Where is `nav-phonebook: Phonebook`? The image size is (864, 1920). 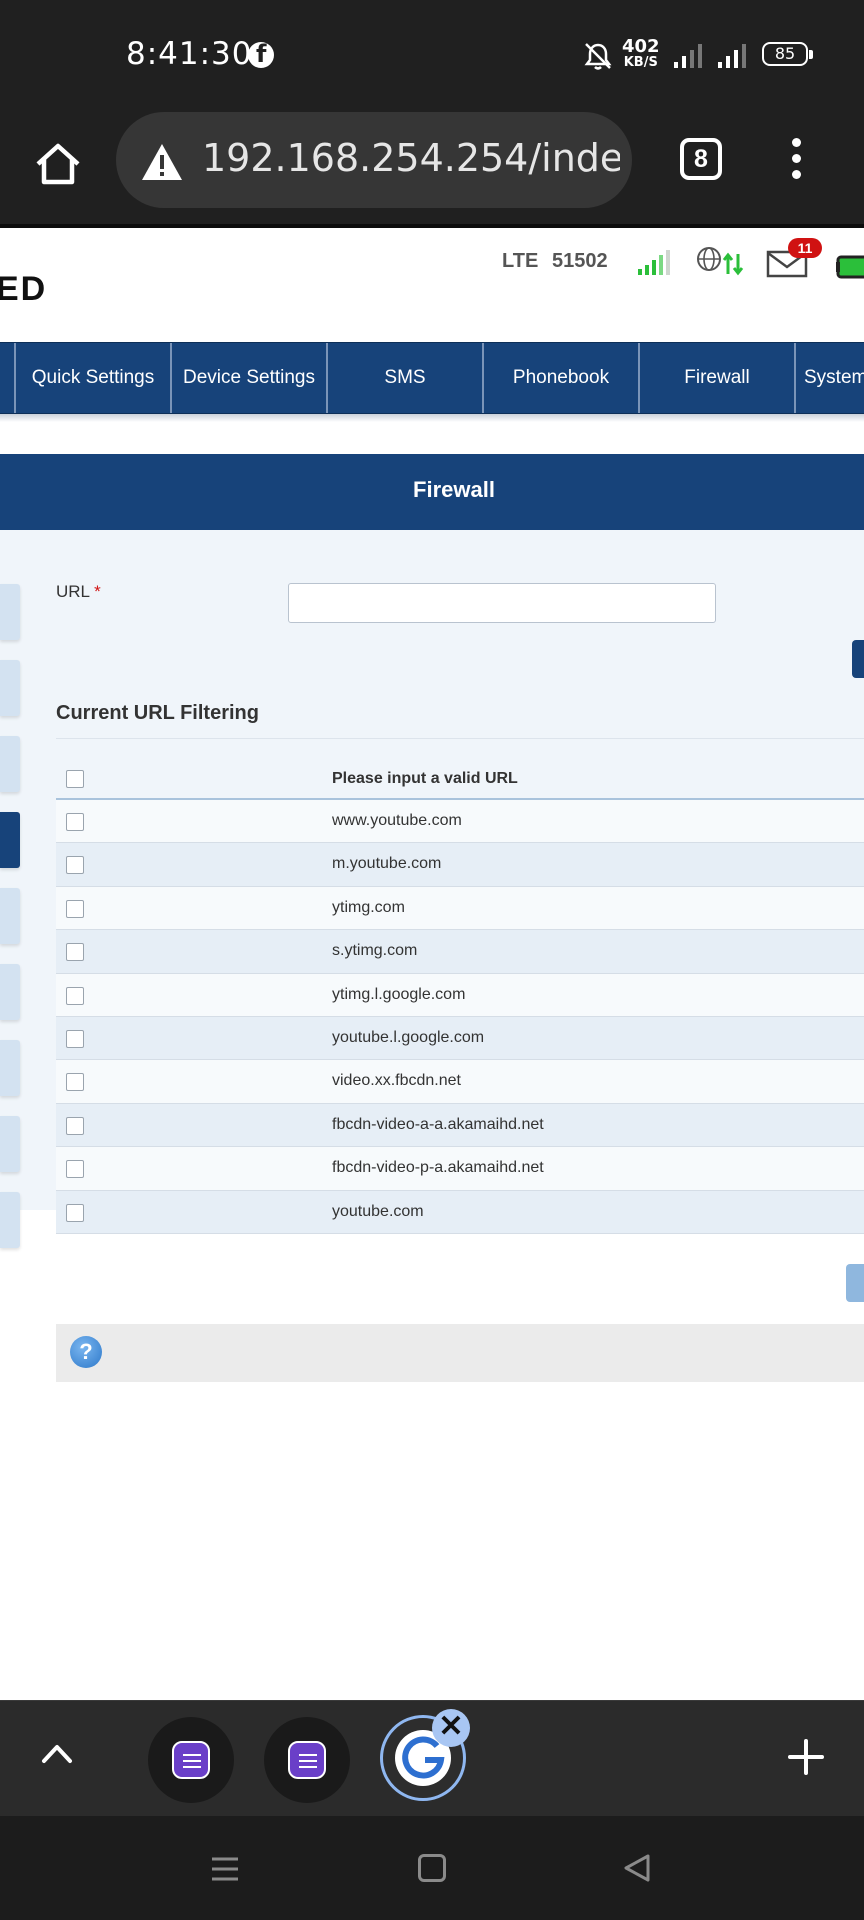 nav-phonebook: Phonebook is located at coordinates (560, 378).